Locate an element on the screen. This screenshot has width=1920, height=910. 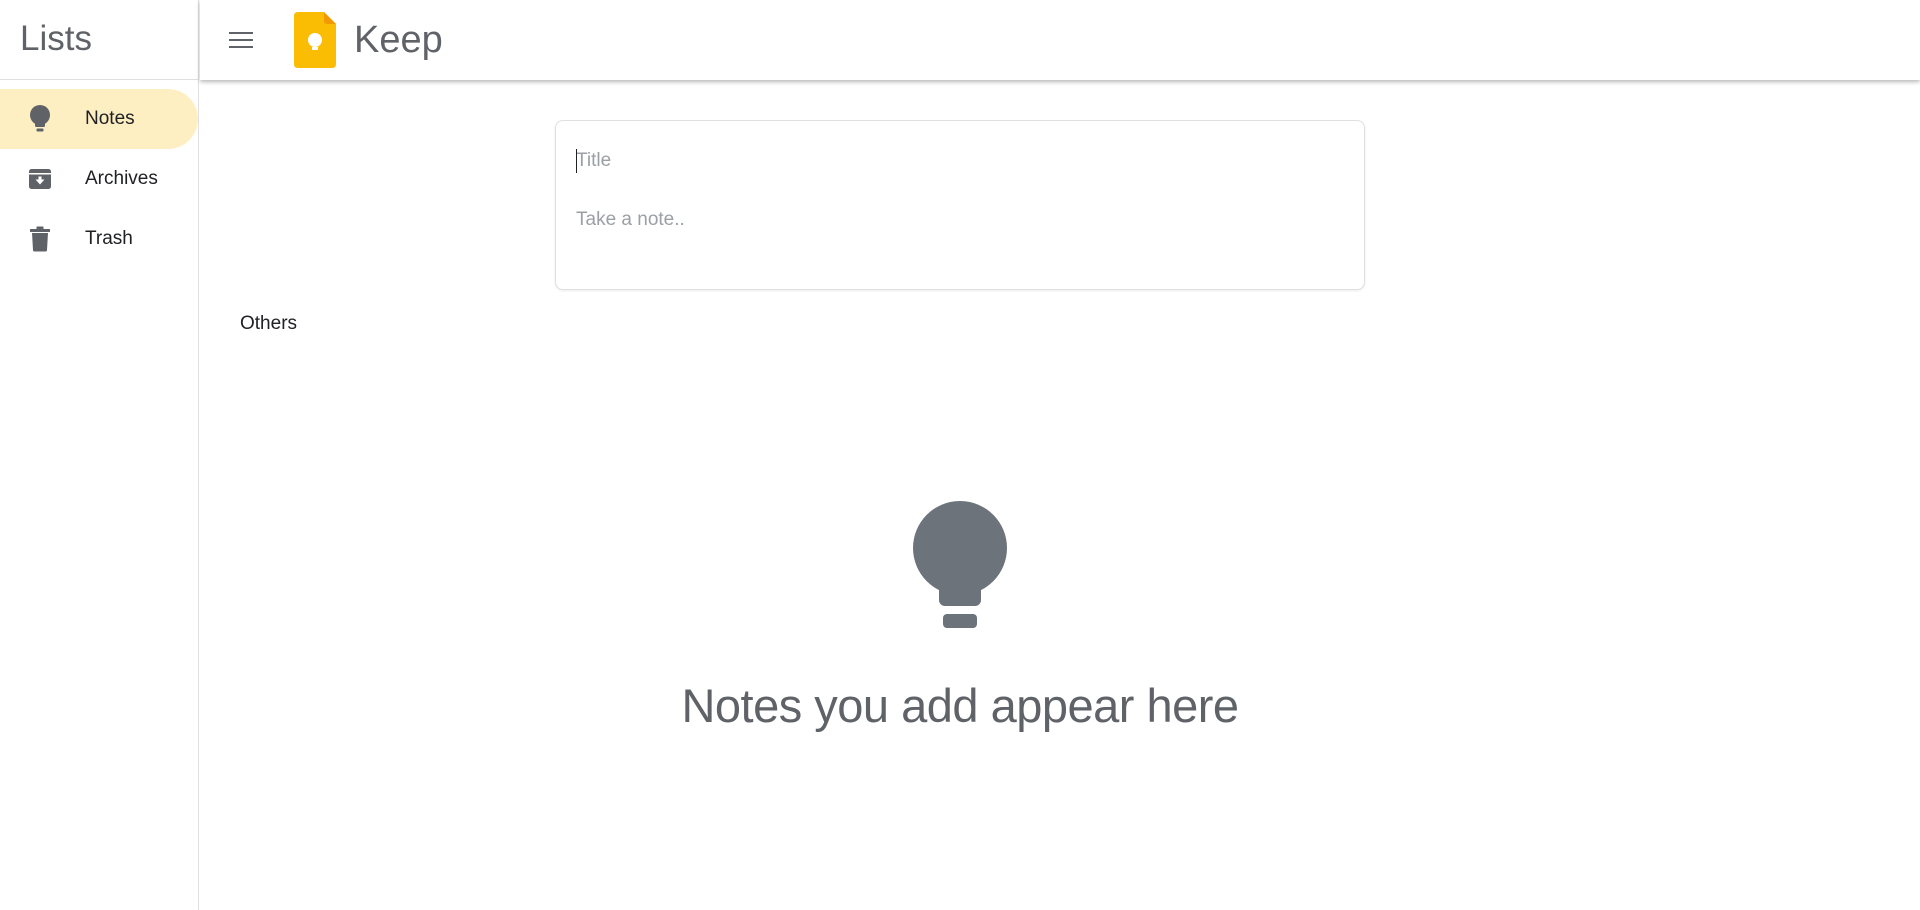
sidebar-item-archives: Archives is located at coordinates (99, 179).